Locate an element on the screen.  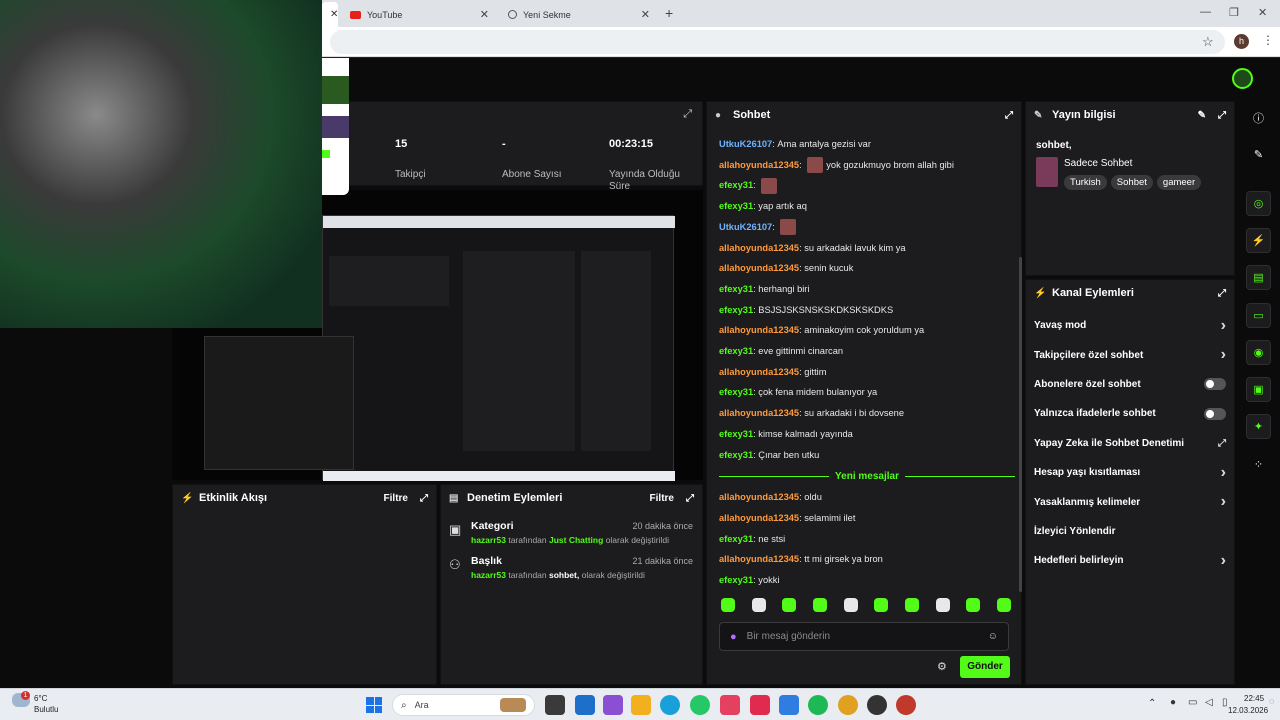
active-tab-close-icon: ✕ is located at coordinates (330, 14).